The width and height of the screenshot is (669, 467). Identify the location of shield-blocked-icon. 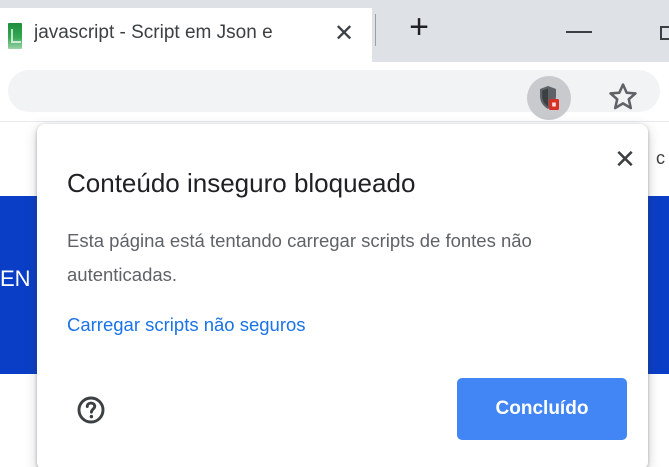
(549, 98).